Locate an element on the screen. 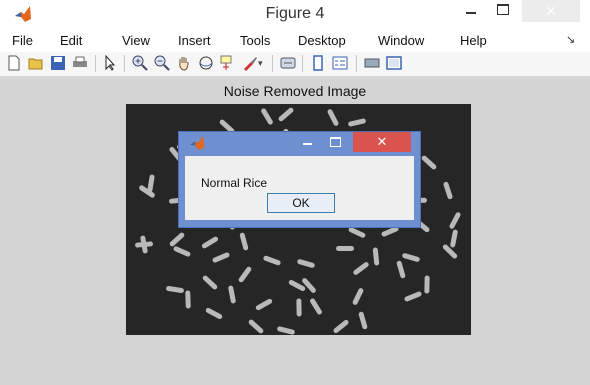 This screenshot has height=385, width=590. dialog-minimize-button is located at coordinates (308, 142).